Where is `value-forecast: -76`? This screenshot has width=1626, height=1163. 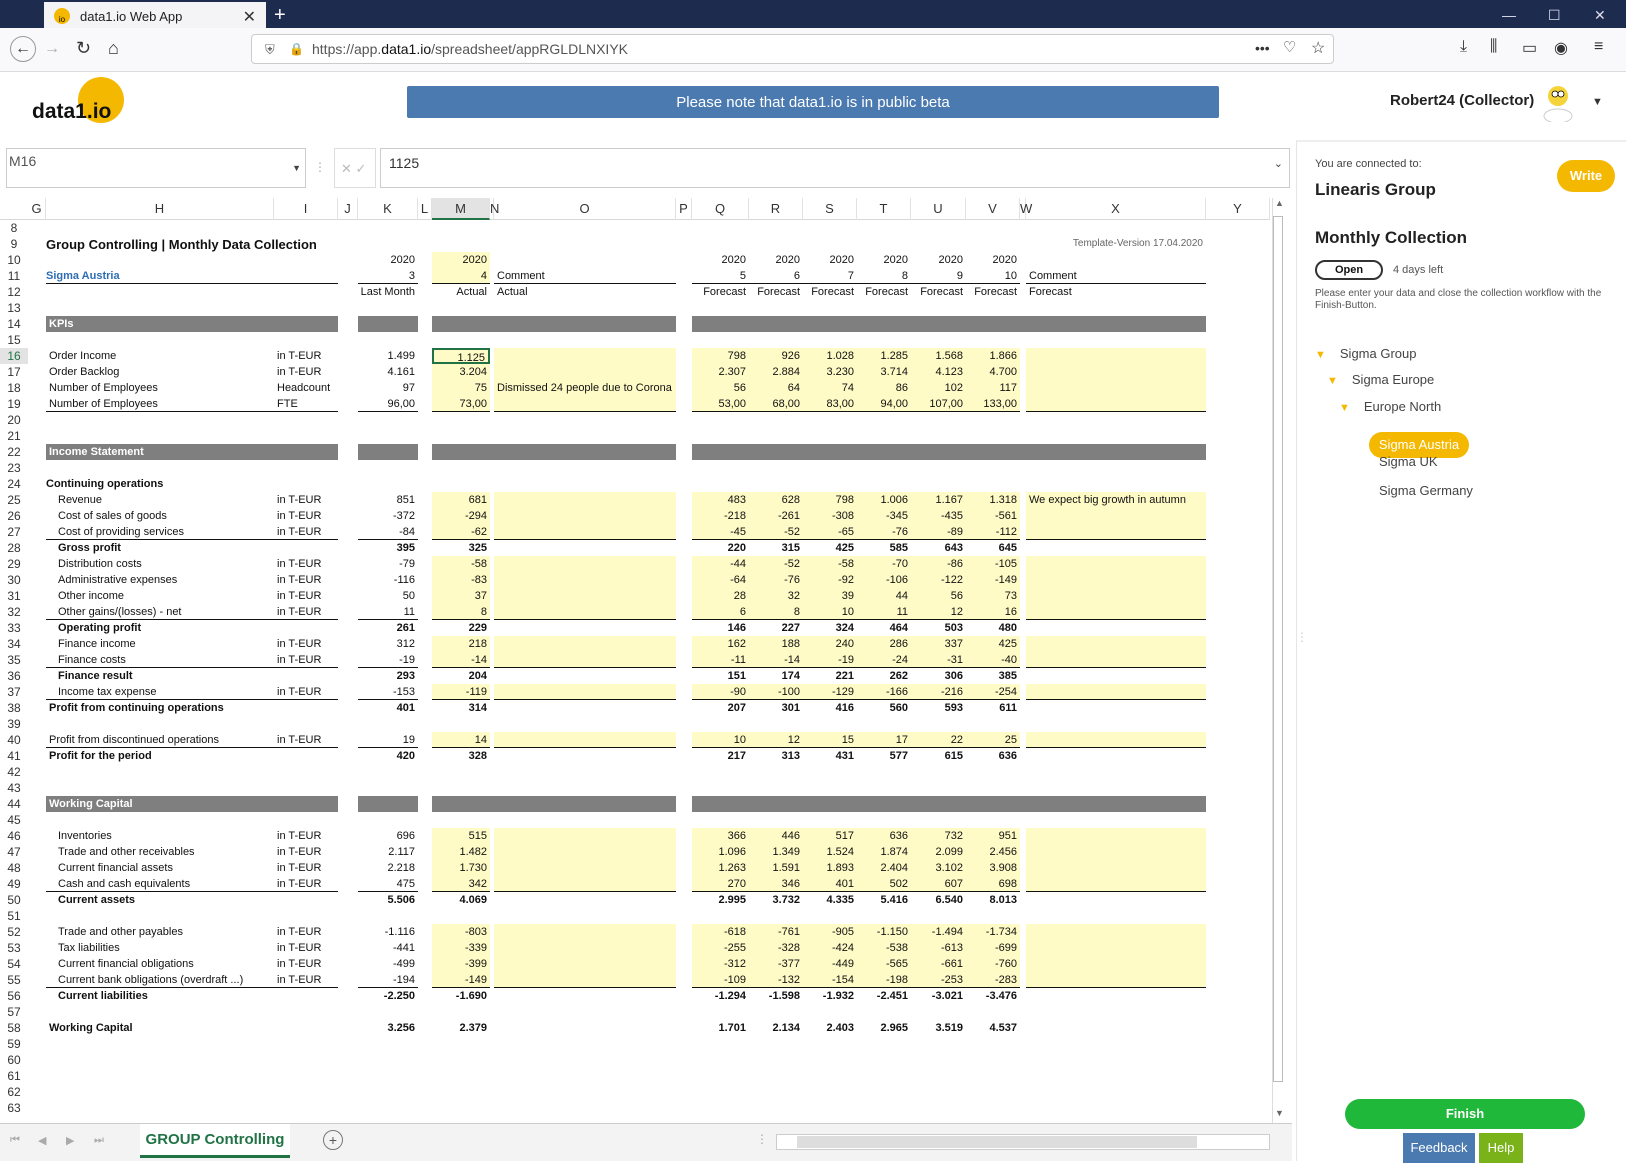 value-forecast: -76 is located at coordinates (884, 532).